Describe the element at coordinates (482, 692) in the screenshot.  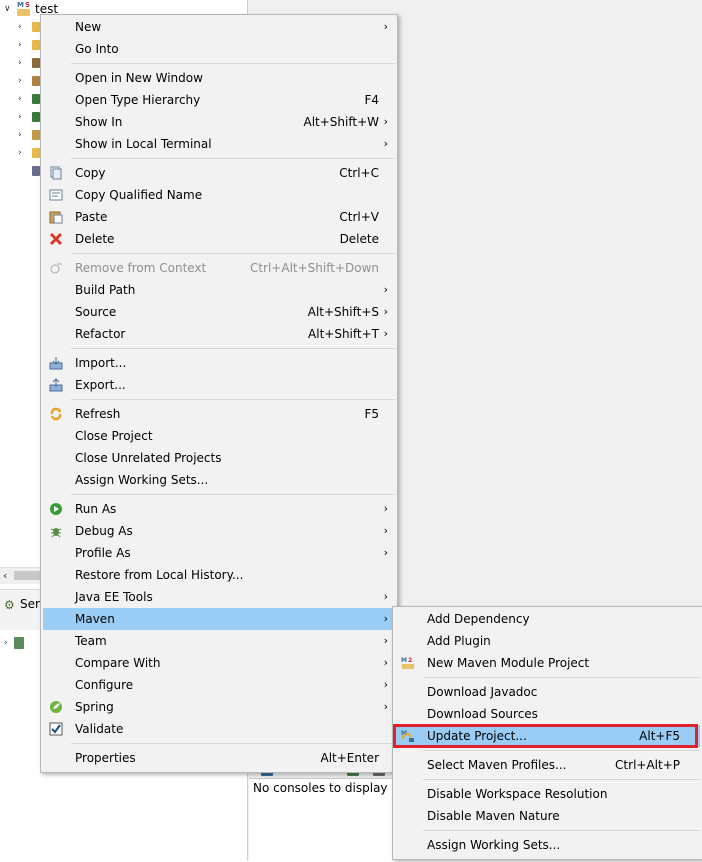
I see `menu-item-label: Download Javadoc` at that location.